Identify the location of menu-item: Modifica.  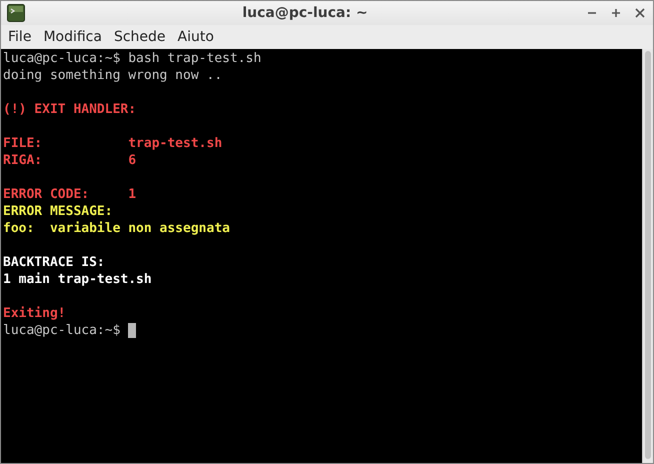
(72, 37).